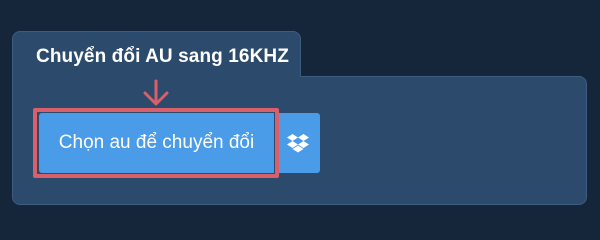 This screenshot has height=240, width=600. Describe the element at coordinates (162, 56) in the screenshot. I see `converter-title: Chuyển đổi AU sang 16KHZ` at that location.